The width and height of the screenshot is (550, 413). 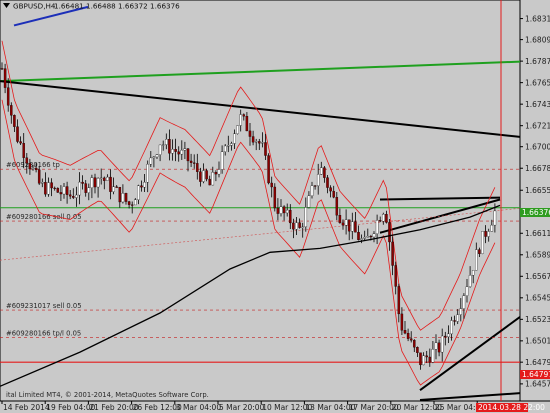 What do you see at coordinates (6, 5) in the screenshot?
I see `triangle-down-icon` at bounding box center [6, 5].